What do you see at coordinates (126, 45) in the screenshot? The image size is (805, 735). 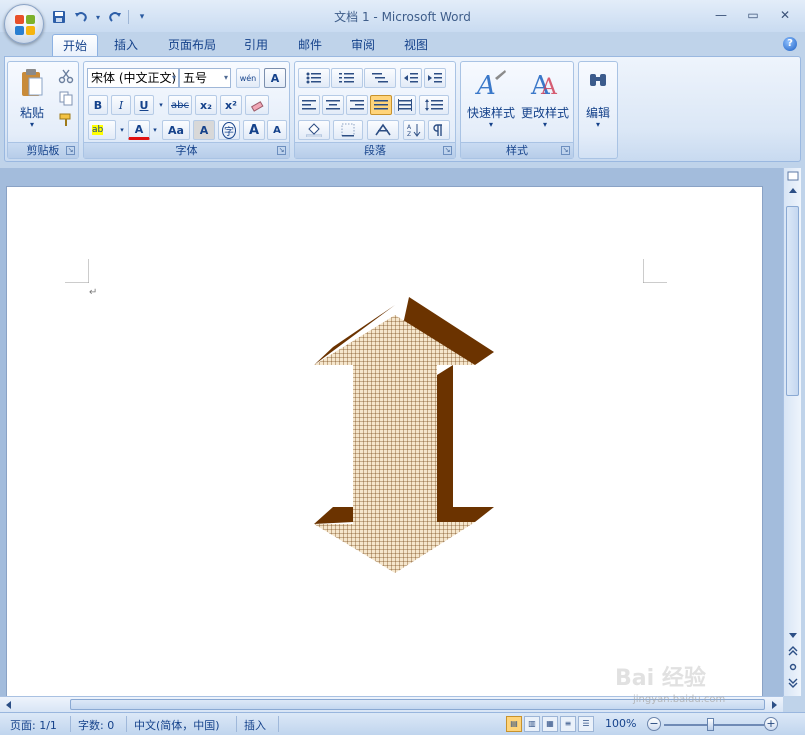 I see `tab-insert: 插入` at bounding box center [126, 45].